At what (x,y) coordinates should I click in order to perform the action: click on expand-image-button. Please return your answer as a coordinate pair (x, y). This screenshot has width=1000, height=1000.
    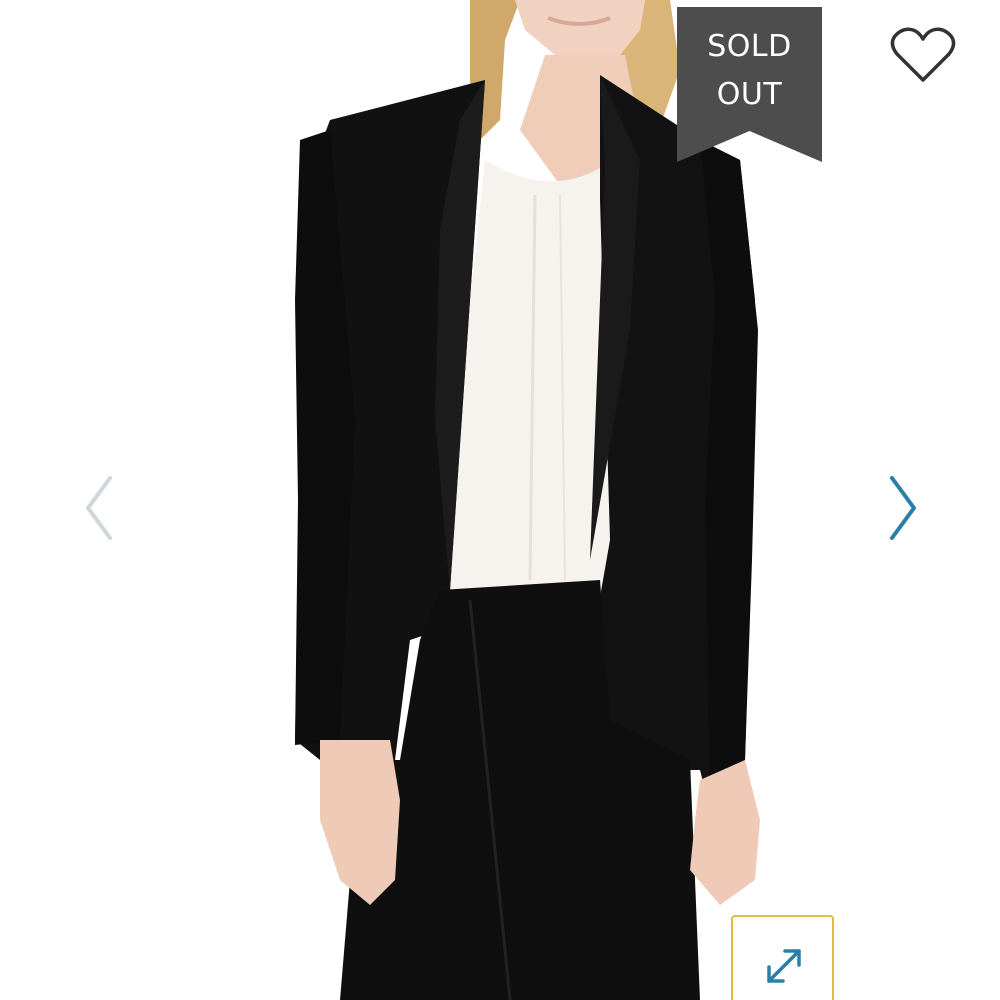
    Looking at the image, I should click on (782, 957).